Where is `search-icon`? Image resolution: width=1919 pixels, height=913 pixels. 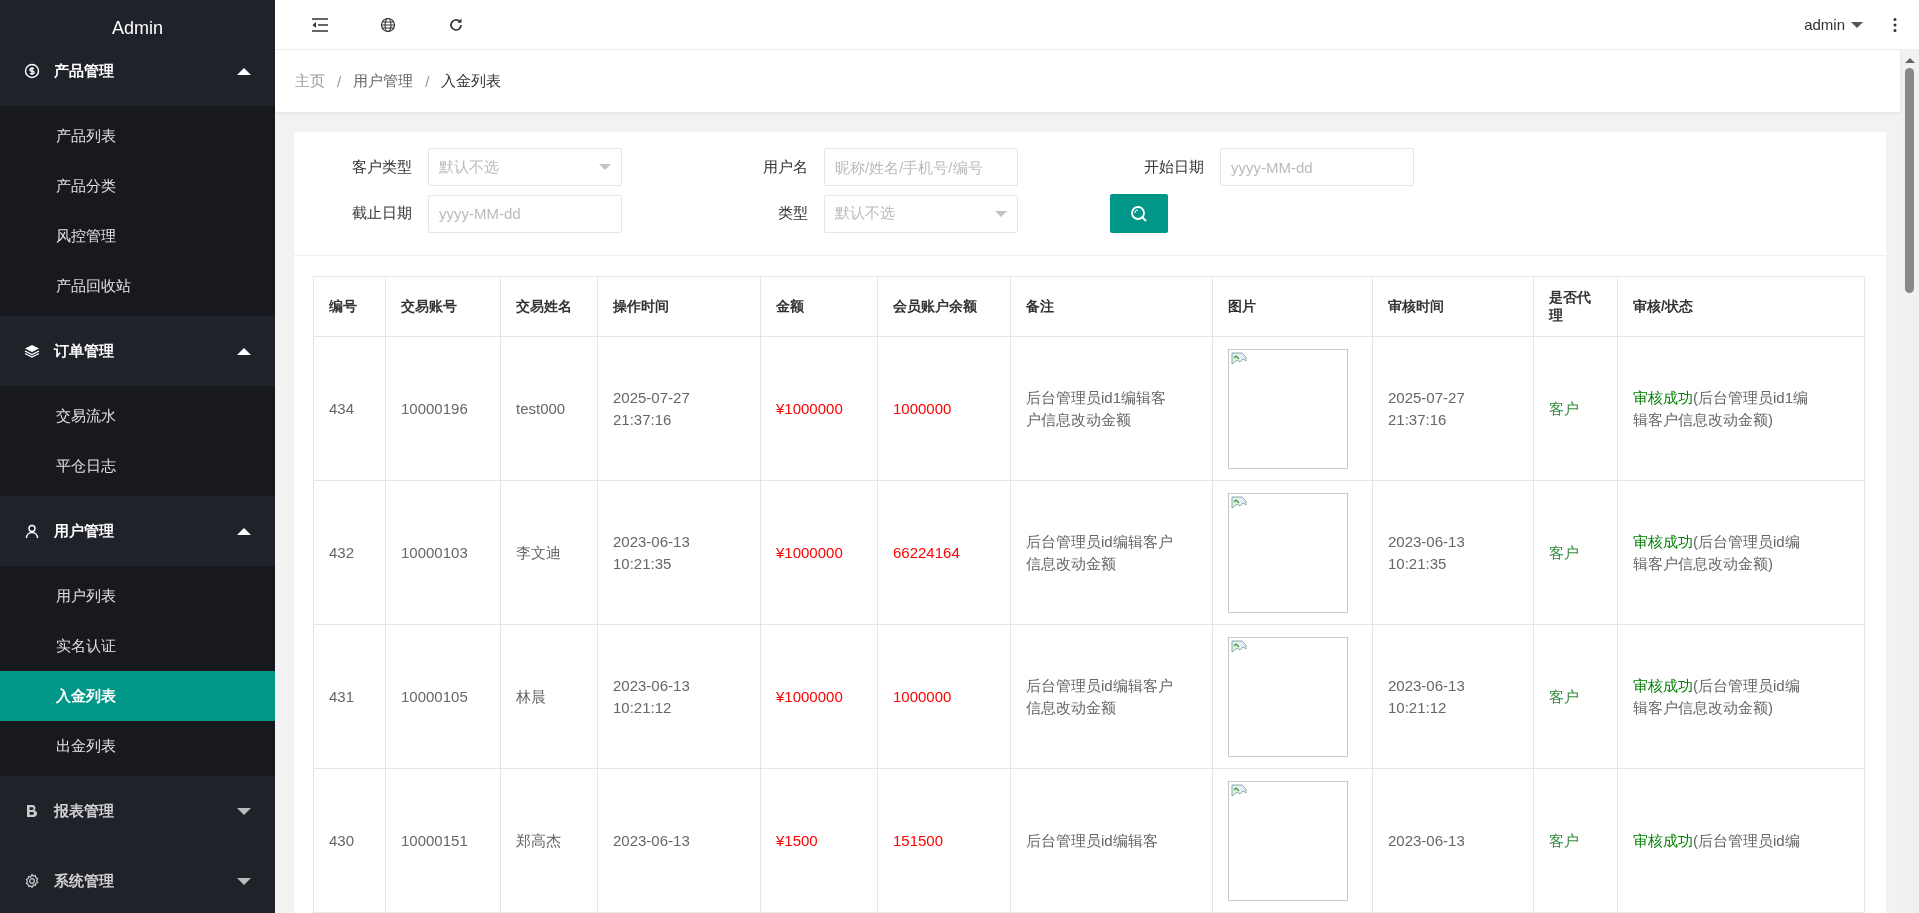 search-icon is located at coordinates (1139, 213).